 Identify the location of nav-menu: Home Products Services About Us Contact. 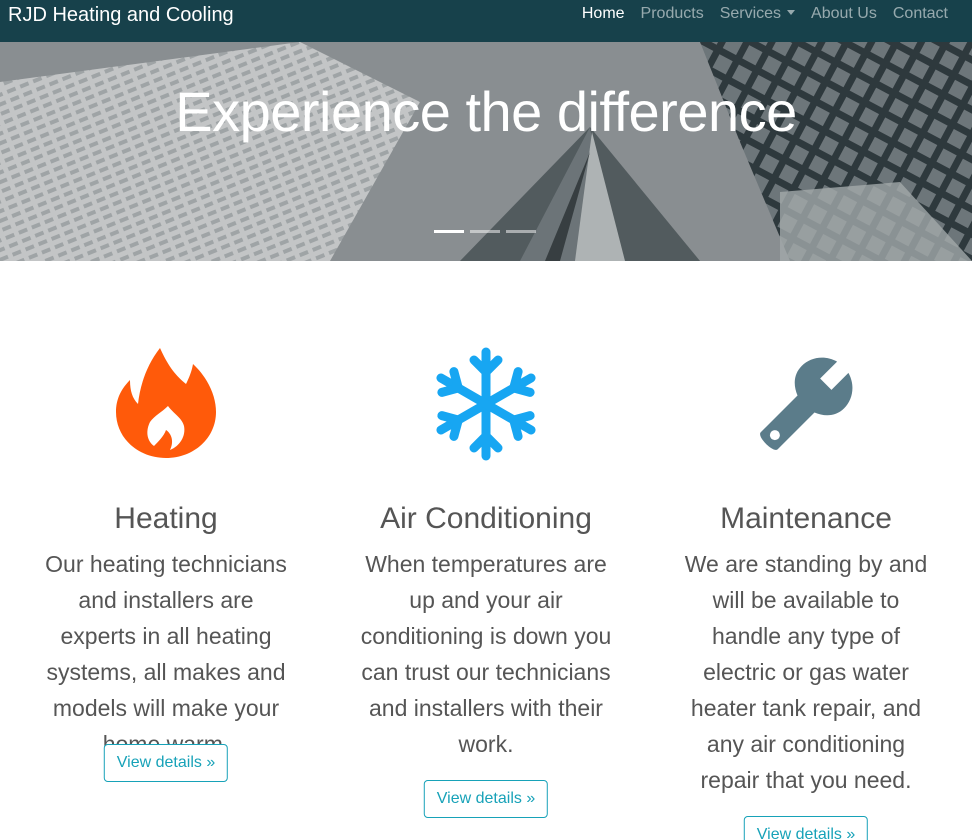
(765, 14).